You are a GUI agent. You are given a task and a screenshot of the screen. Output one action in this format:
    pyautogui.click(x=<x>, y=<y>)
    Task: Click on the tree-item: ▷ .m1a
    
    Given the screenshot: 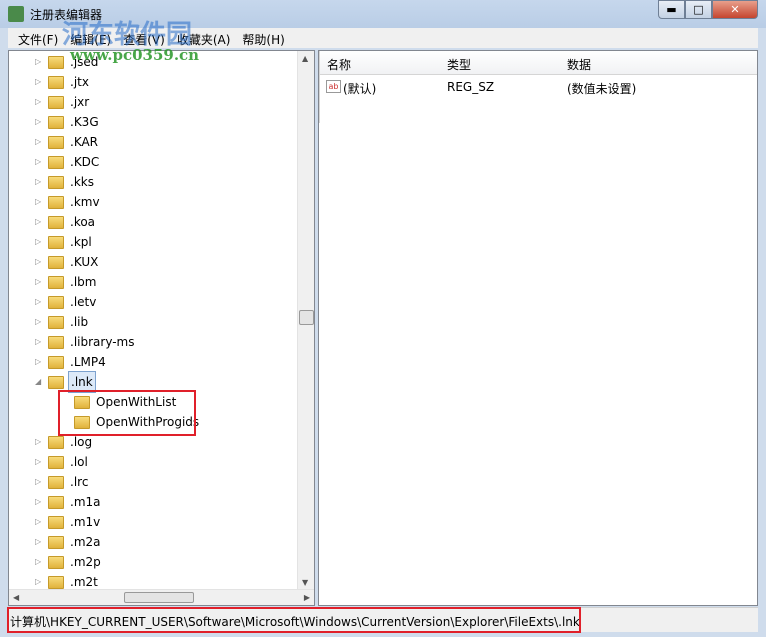 What is the action you would take?
    pyautogui.click(x=69, y=502)
    